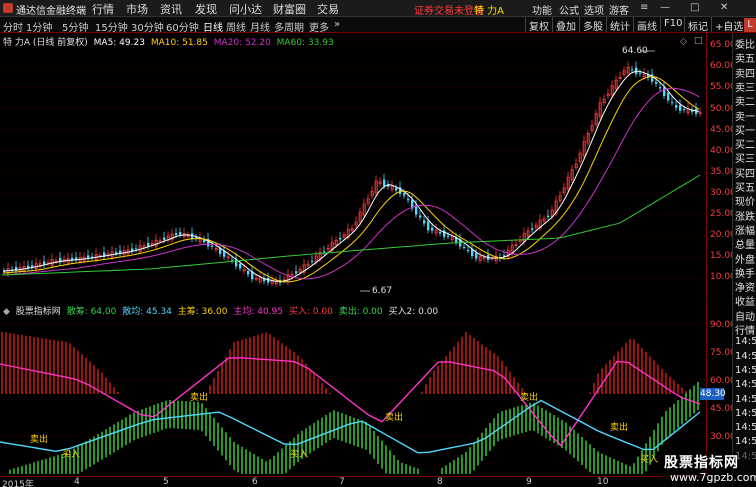 The height and width of the screenshot is (487, 756). What do you see at coordinates (206, 9) in the screenshot?
I see `menu-discover: 发现` at bounding box center [206, 9].